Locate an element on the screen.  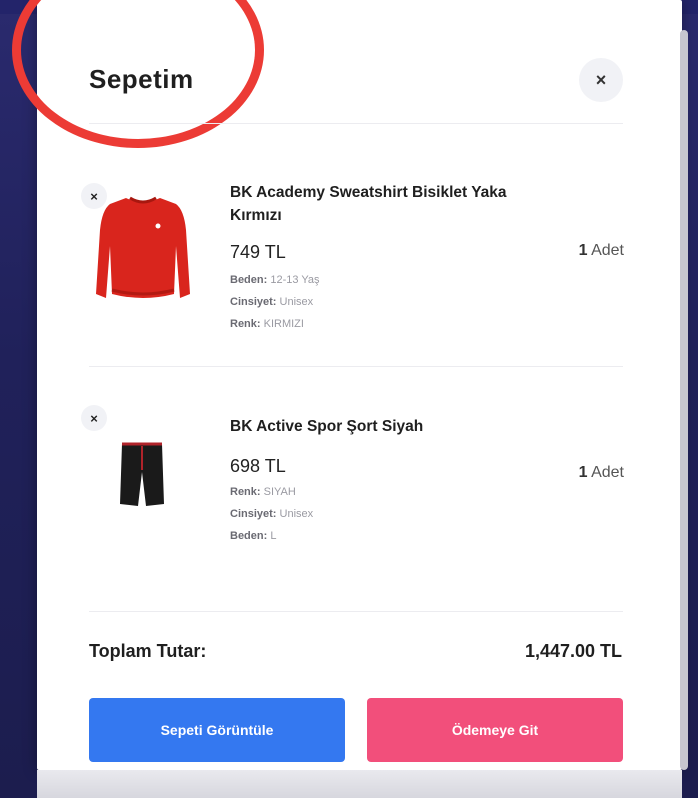
item-price: 749 TL is located at coordinates (258, 252).